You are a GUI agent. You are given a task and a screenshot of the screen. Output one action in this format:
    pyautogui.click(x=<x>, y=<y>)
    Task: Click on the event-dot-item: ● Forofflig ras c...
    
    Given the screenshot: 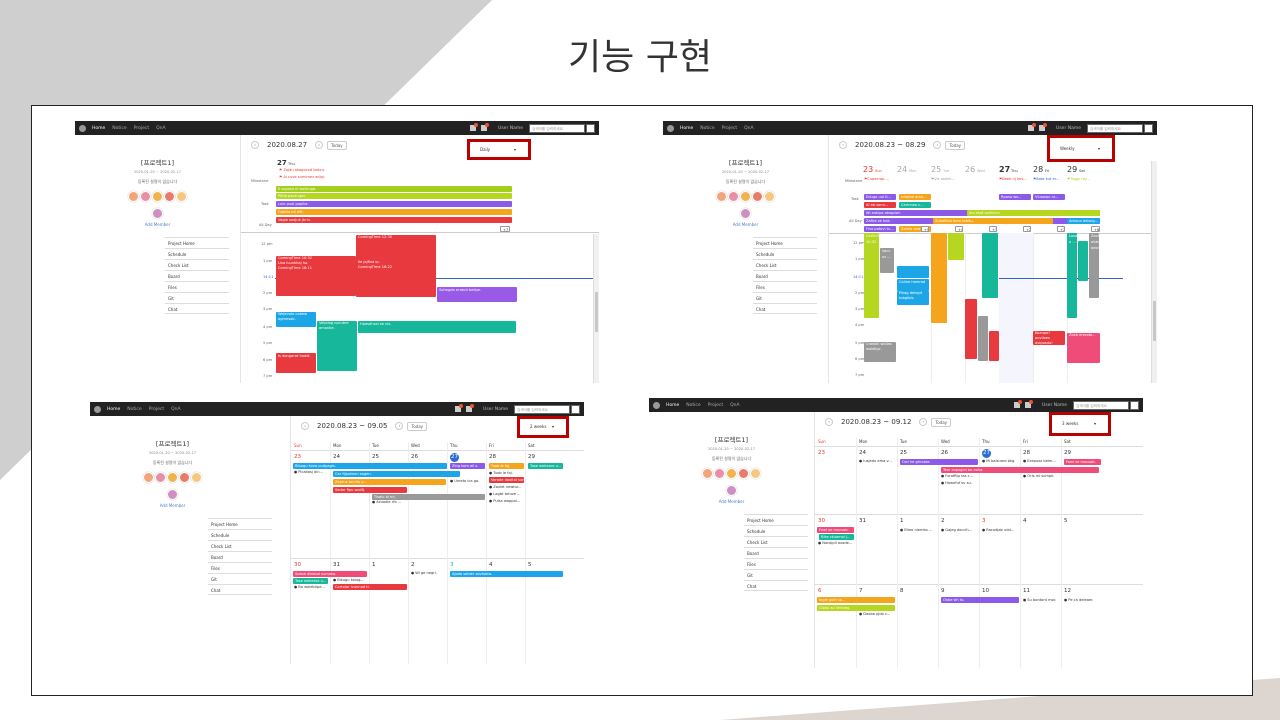 What is the action you would take?
    pyautogui.click(x=957, y=476)
    